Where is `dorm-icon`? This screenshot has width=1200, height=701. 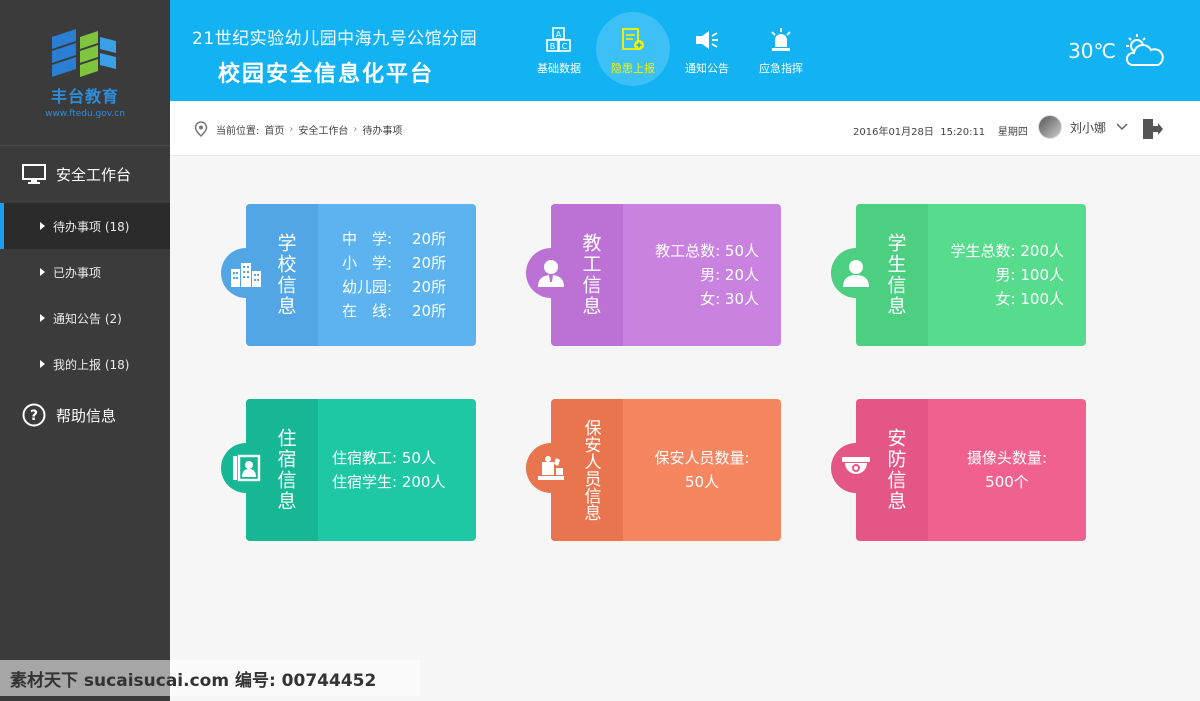
dorm-icon is located at coordinates (246, 468).